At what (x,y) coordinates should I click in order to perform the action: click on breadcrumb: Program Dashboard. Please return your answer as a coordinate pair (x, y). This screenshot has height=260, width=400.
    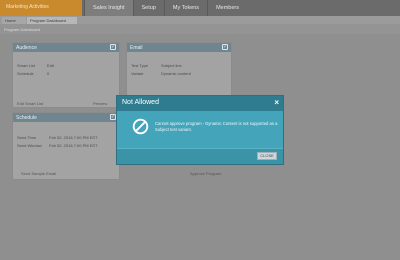
    Looking at the image, I should click on (22, 29).